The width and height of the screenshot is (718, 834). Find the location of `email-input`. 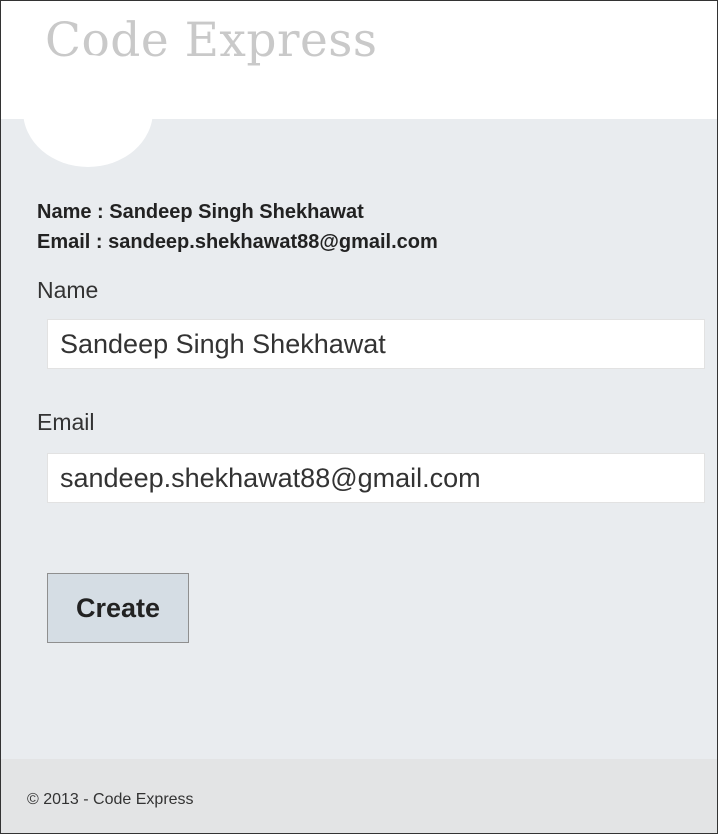

email-input is located at coordinates (376, 478).